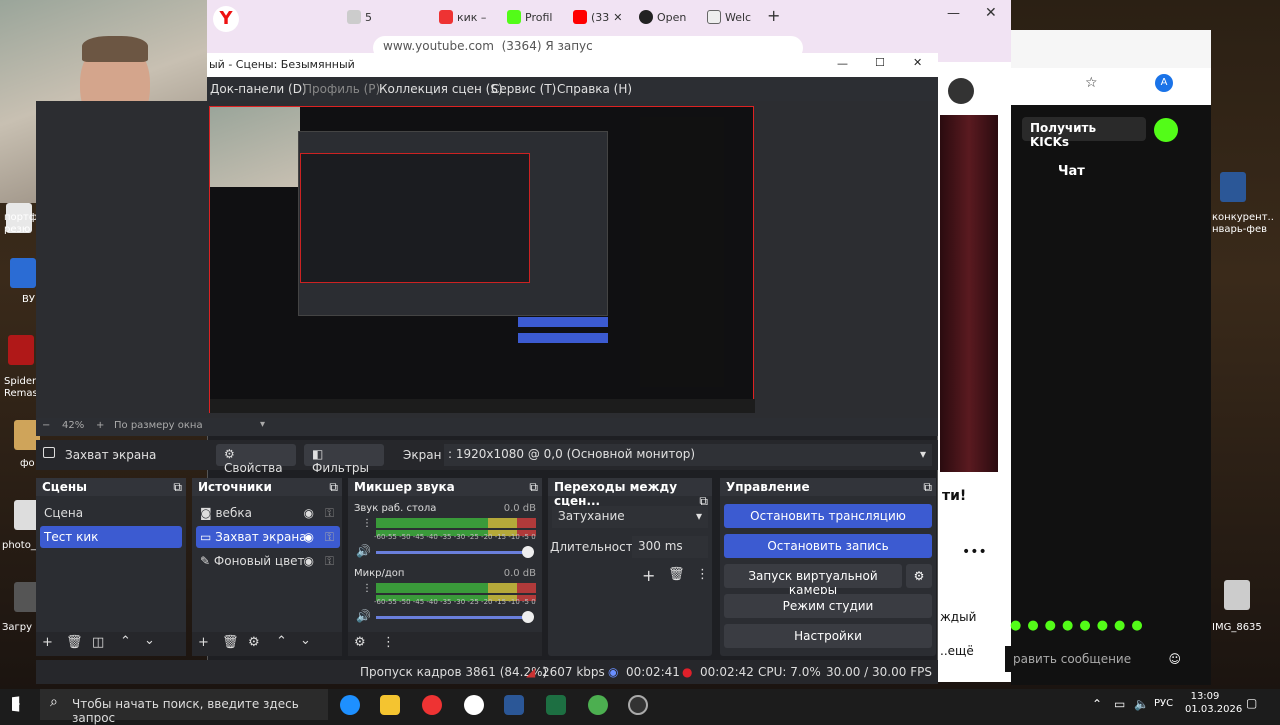 The image size is (1280, 725). Describe the element at coordinates (961, 91) in the screenshot. I see `channel-avatar` at that location.